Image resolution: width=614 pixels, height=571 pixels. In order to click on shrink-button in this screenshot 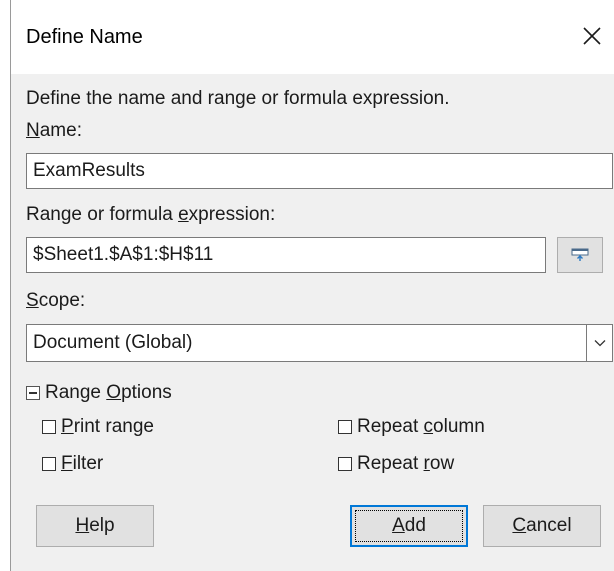, I will do `click(580, 255)`.